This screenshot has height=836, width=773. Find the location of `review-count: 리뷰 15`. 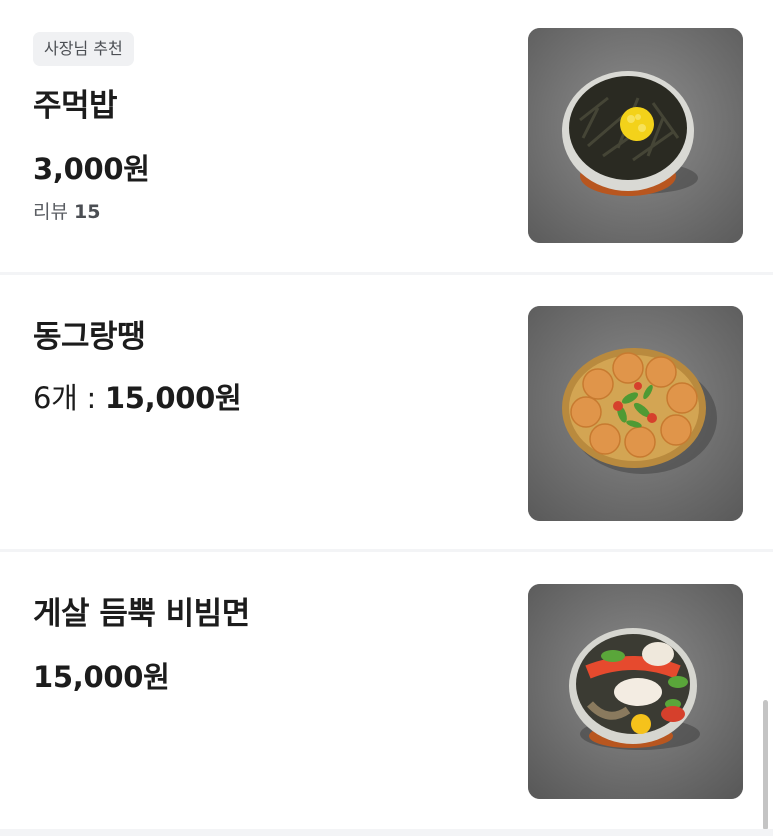

review-count: 리뷰 15 is located at coordinates (66, 210).